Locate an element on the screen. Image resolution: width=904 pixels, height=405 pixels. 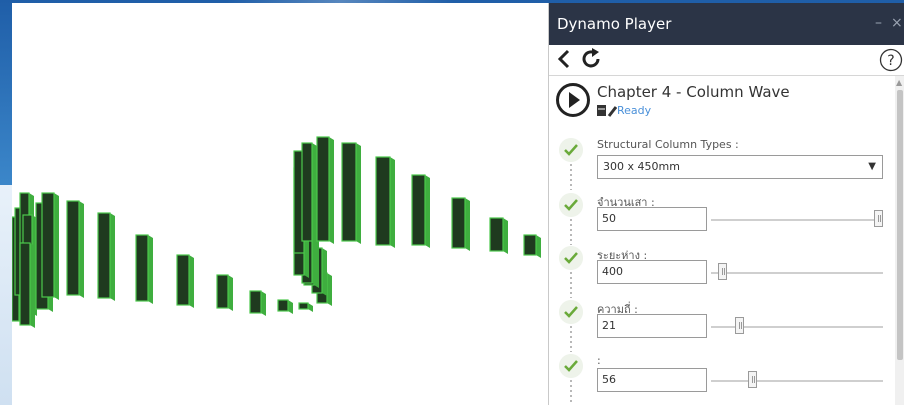
input-row: Structural Column Types : 300 x 450mm ▼ is located at coordinates (721, 165).